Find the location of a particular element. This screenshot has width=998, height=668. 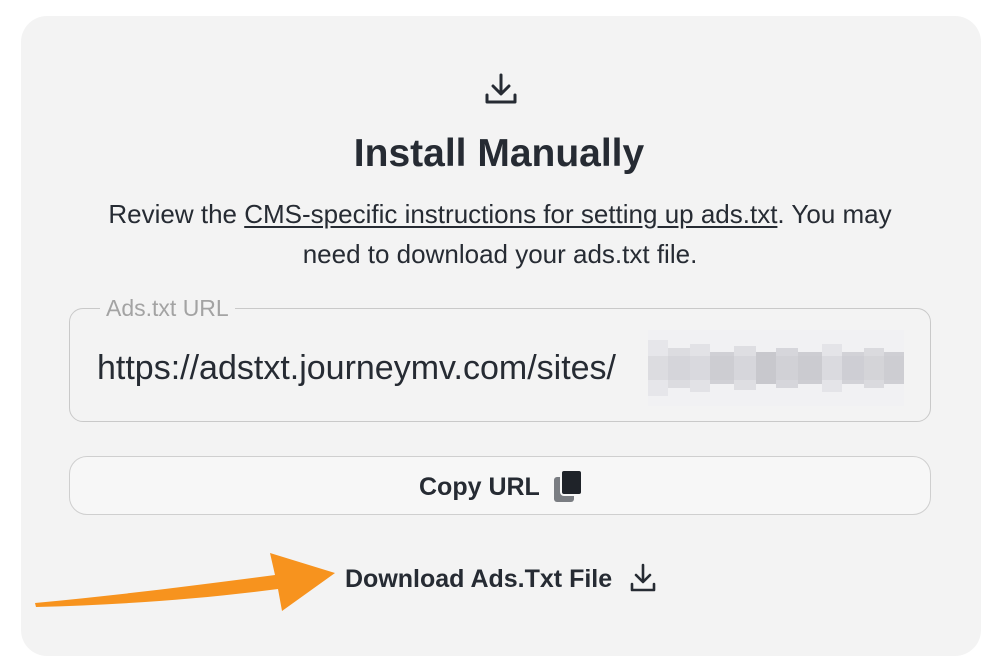

redacted-url-segment is located at coordinates (776, 368).